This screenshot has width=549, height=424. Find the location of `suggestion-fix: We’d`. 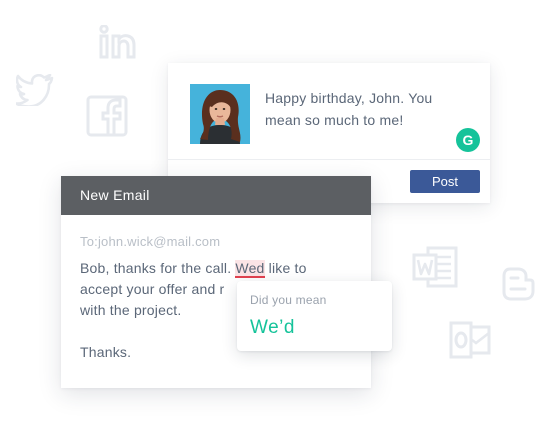

suggestion-fix: We’d is located at coordinates (272, 328).